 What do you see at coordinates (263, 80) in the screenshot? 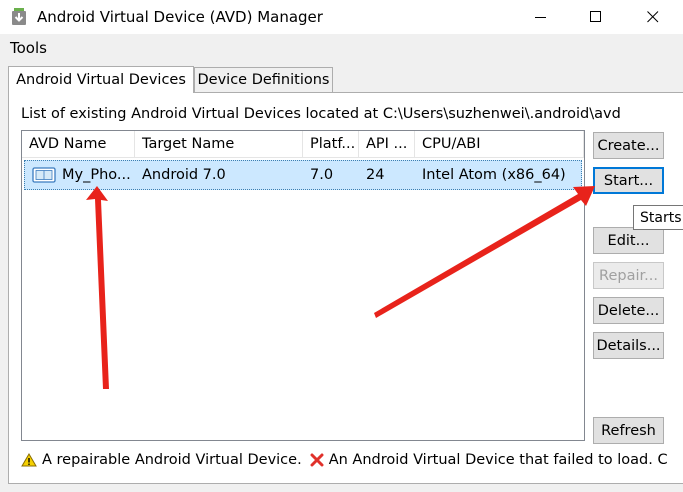
I see `tab-device-definitions: Device Definitions` at bounding box center [263, 80].